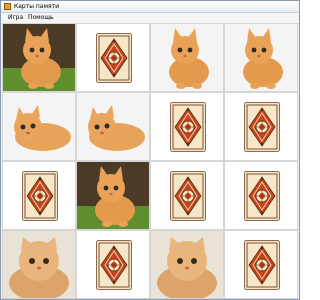 This screenshot has width=320, height=300. Describe the element at coordinates (37, 6) in the screenshot. I see `window-title: Карты памяти` at that location.